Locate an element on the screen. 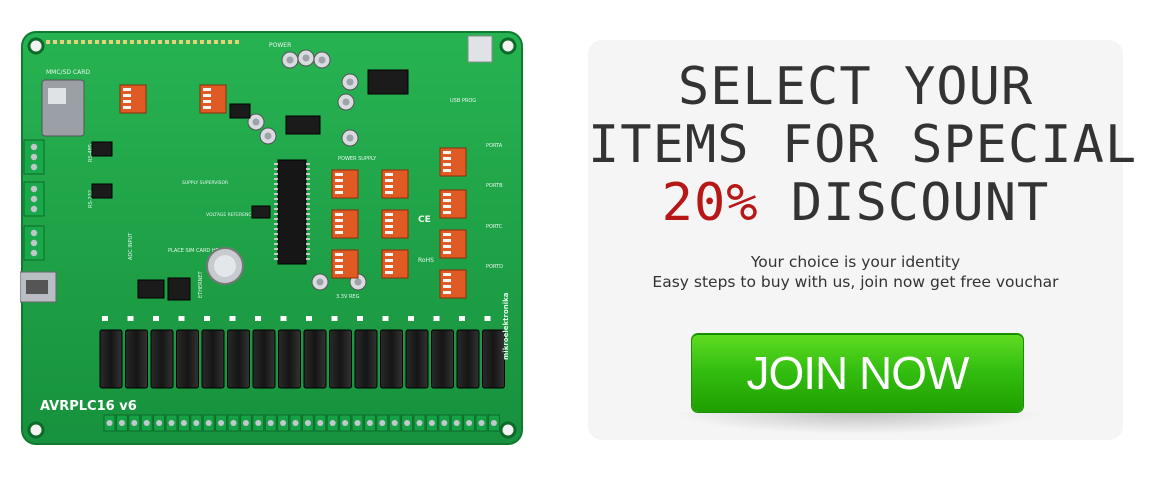 Image resolution: width=1170 pixels, height=480 pixels. board-model-name: AVRPLC16 v6 is located at coordinates (88, 406).